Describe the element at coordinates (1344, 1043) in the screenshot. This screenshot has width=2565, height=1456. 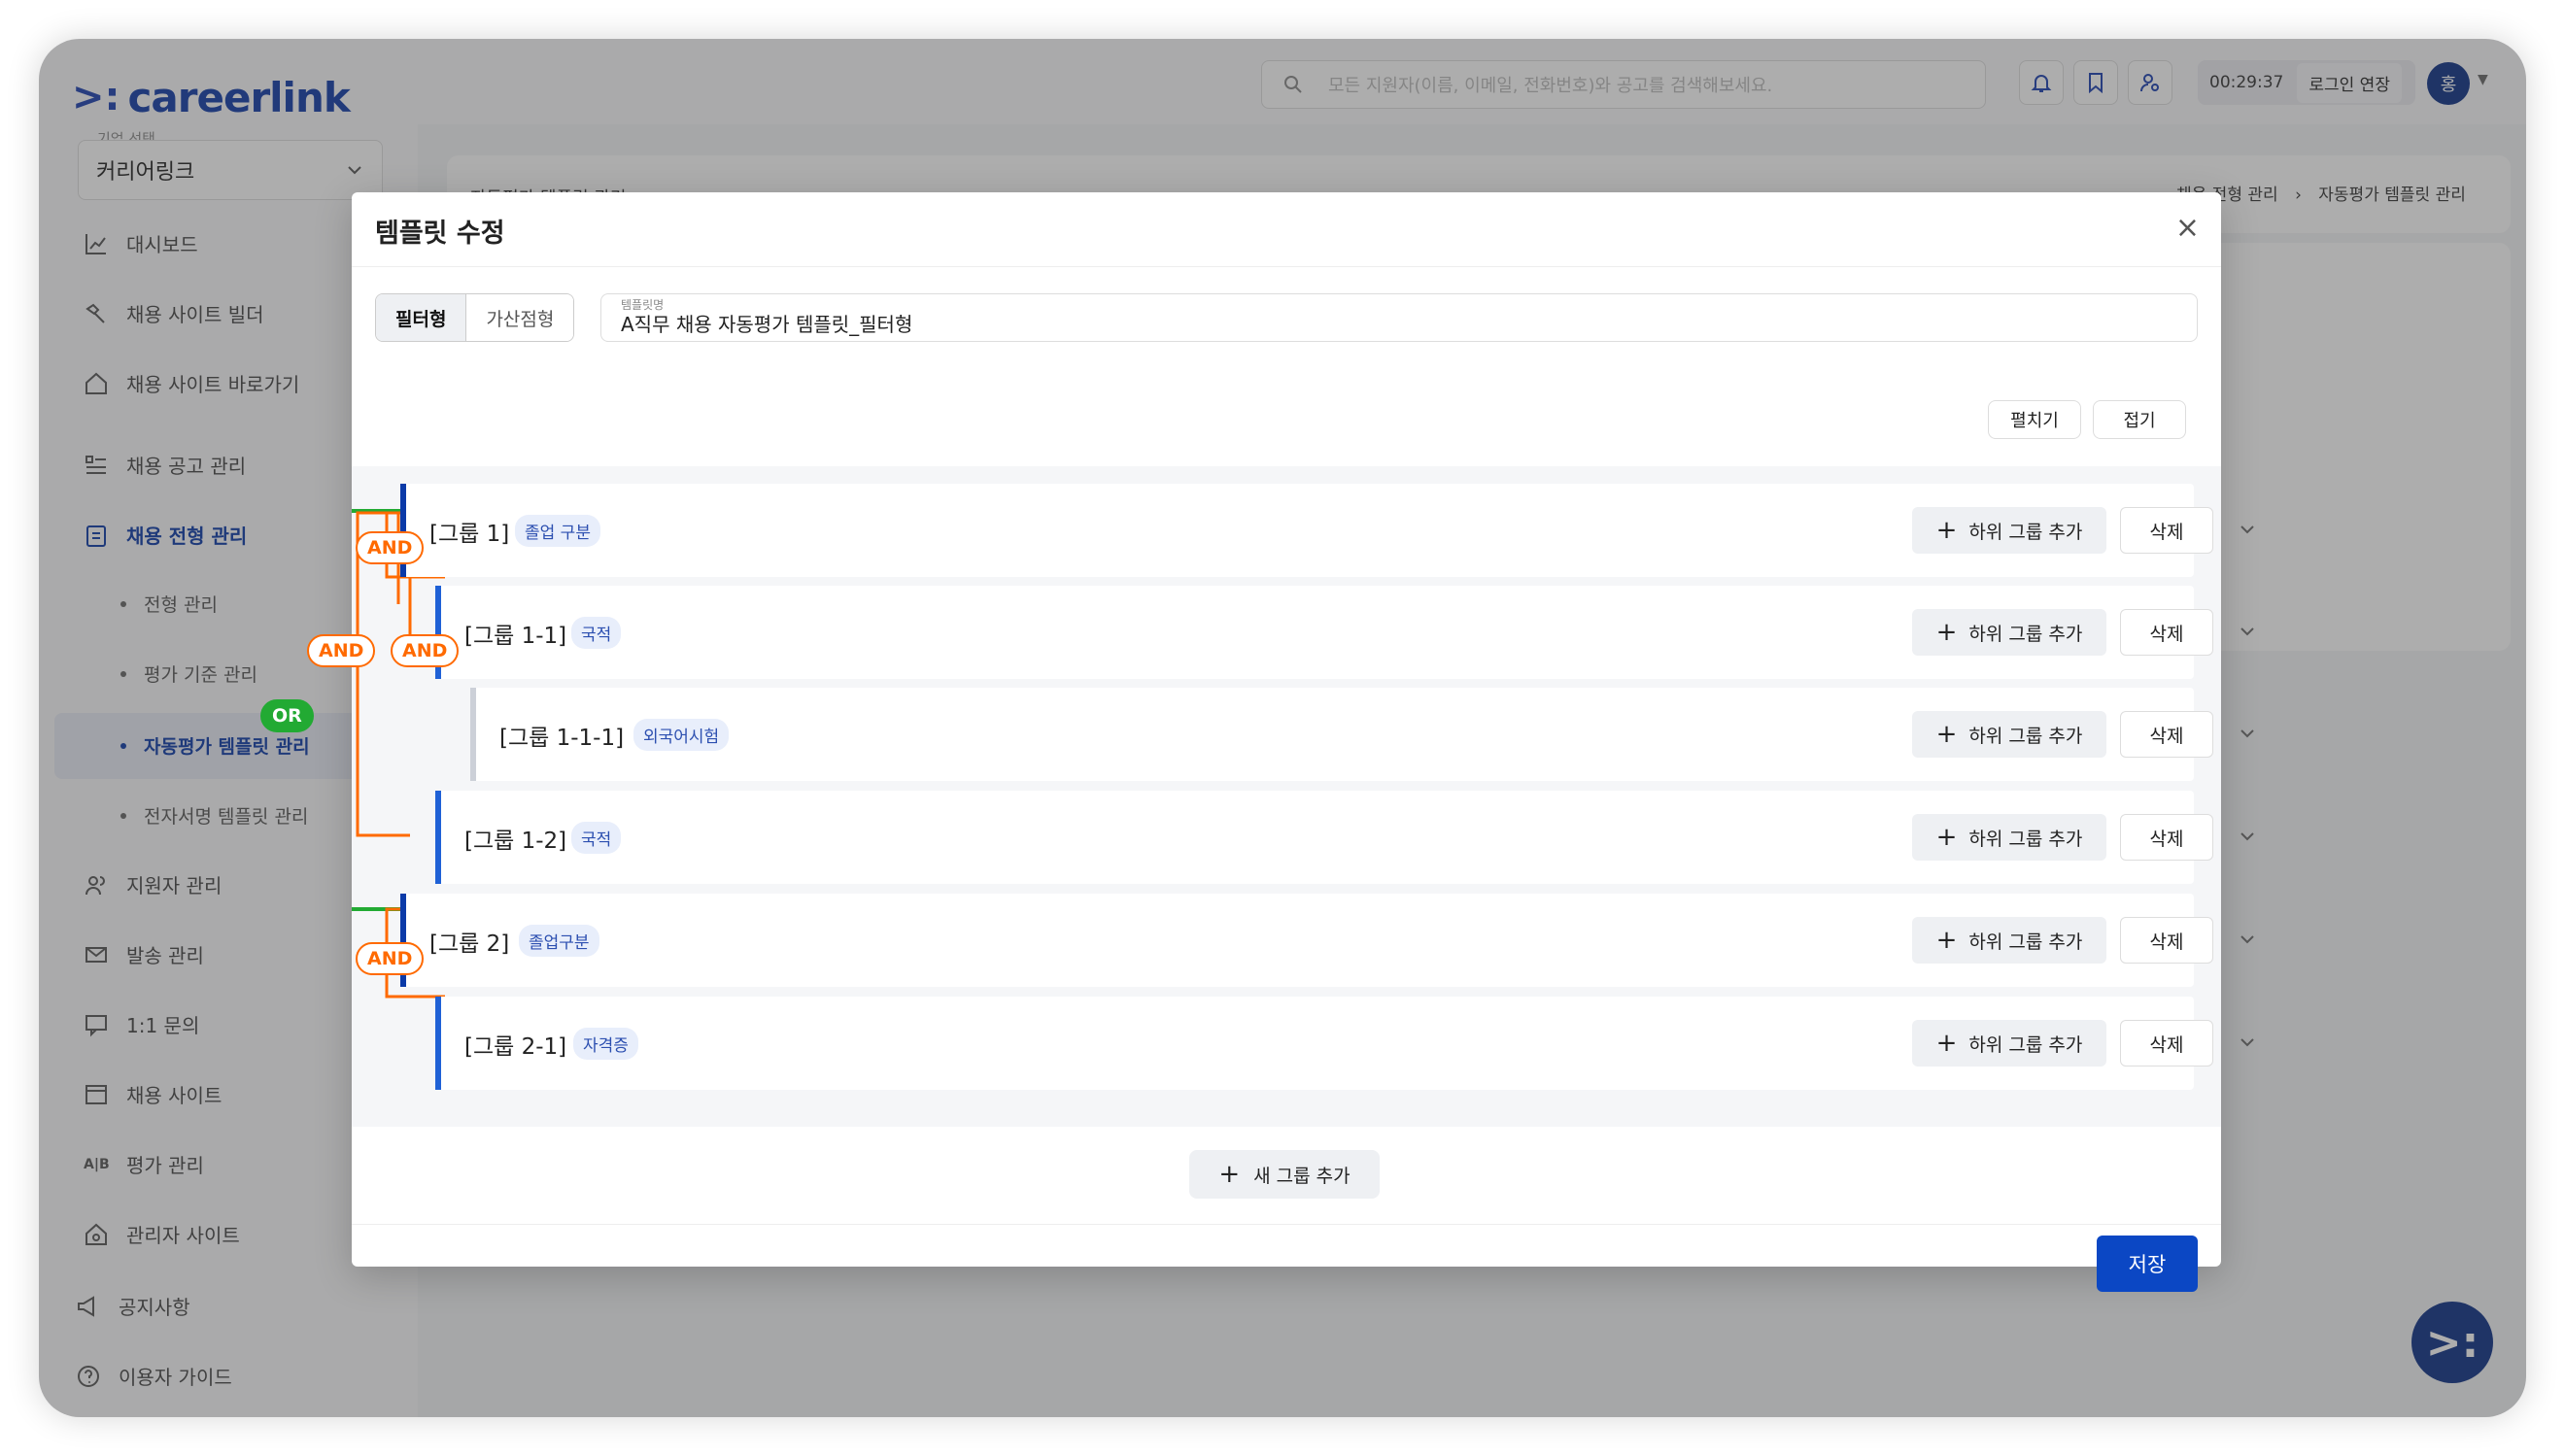
I see `group-2-1-row: [그룹 2-1] 자격증 + 하위 그룹 추가 삭제` at that location.